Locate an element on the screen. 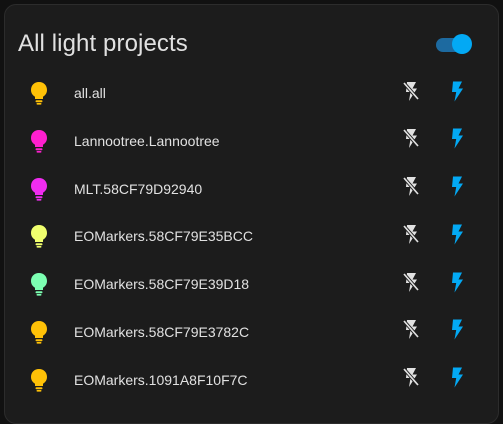 The image size is (503, 424). project-name: EOMarkers.58CF79E3782C is located at coordinates (162, 331).